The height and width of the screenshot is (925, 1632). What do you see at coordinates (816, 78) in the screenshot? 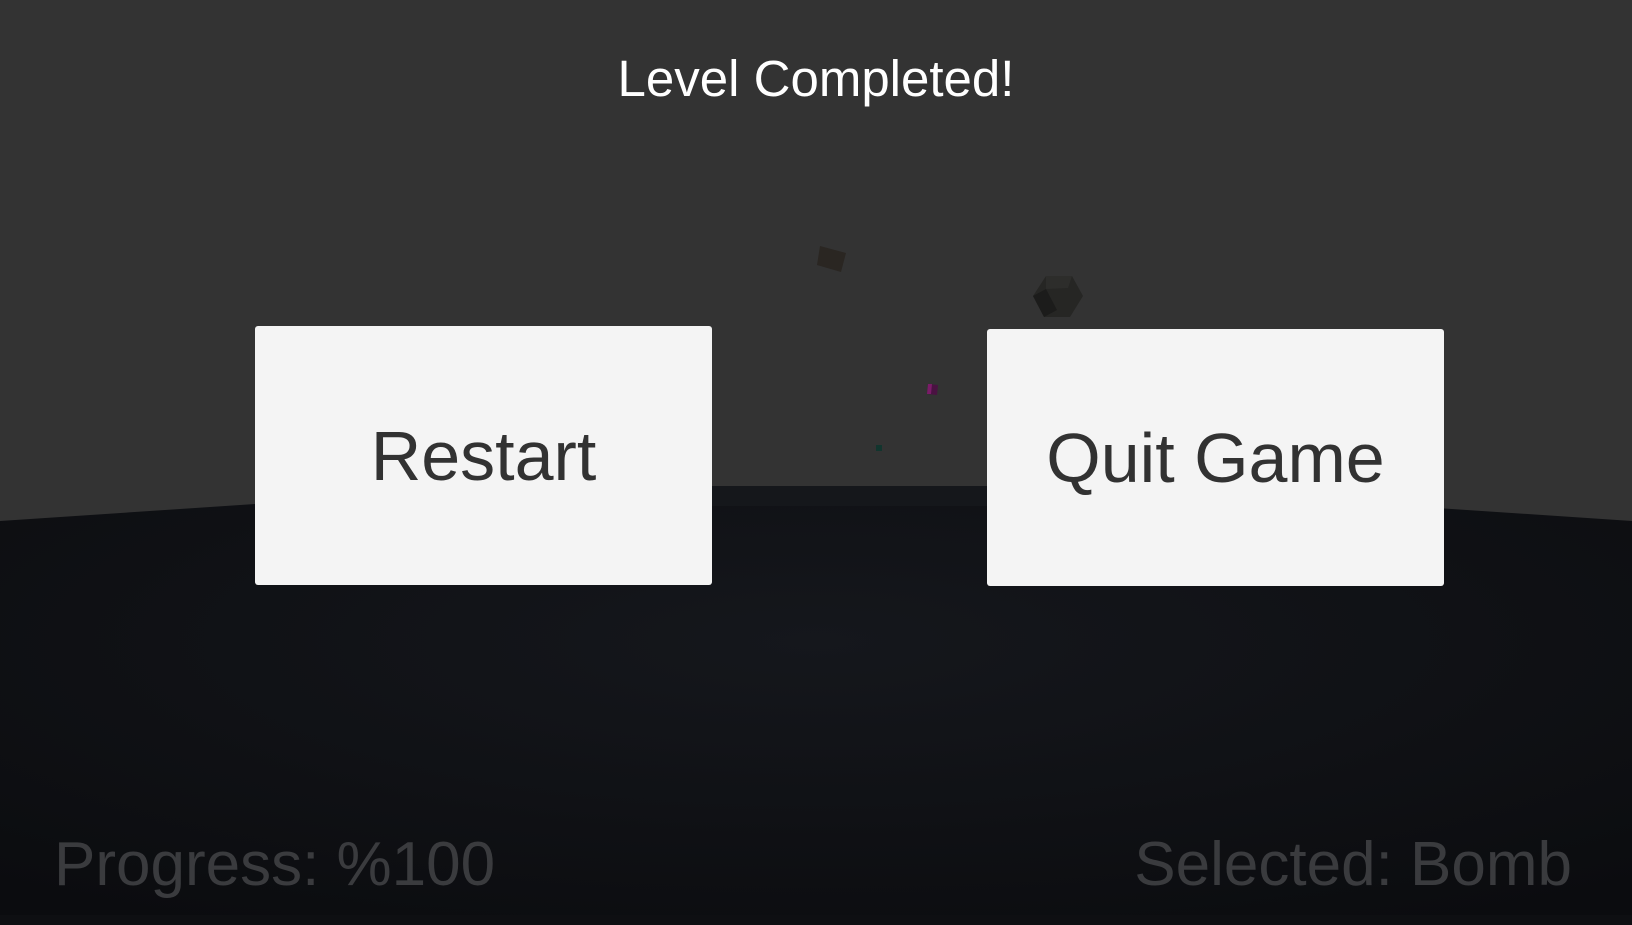
I see `level-completed-title: Level Completed!` at bounding box center [816, 78].